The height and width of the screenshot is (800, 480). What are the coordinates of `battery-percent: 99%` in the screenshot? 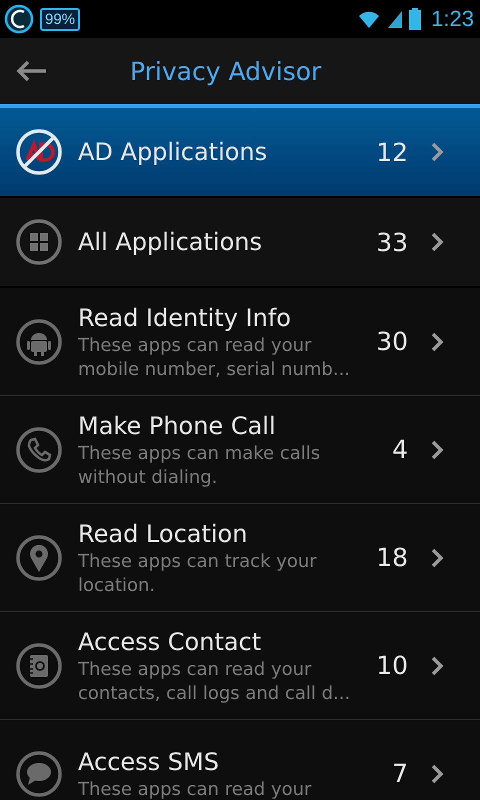 It's located at (60, 19).